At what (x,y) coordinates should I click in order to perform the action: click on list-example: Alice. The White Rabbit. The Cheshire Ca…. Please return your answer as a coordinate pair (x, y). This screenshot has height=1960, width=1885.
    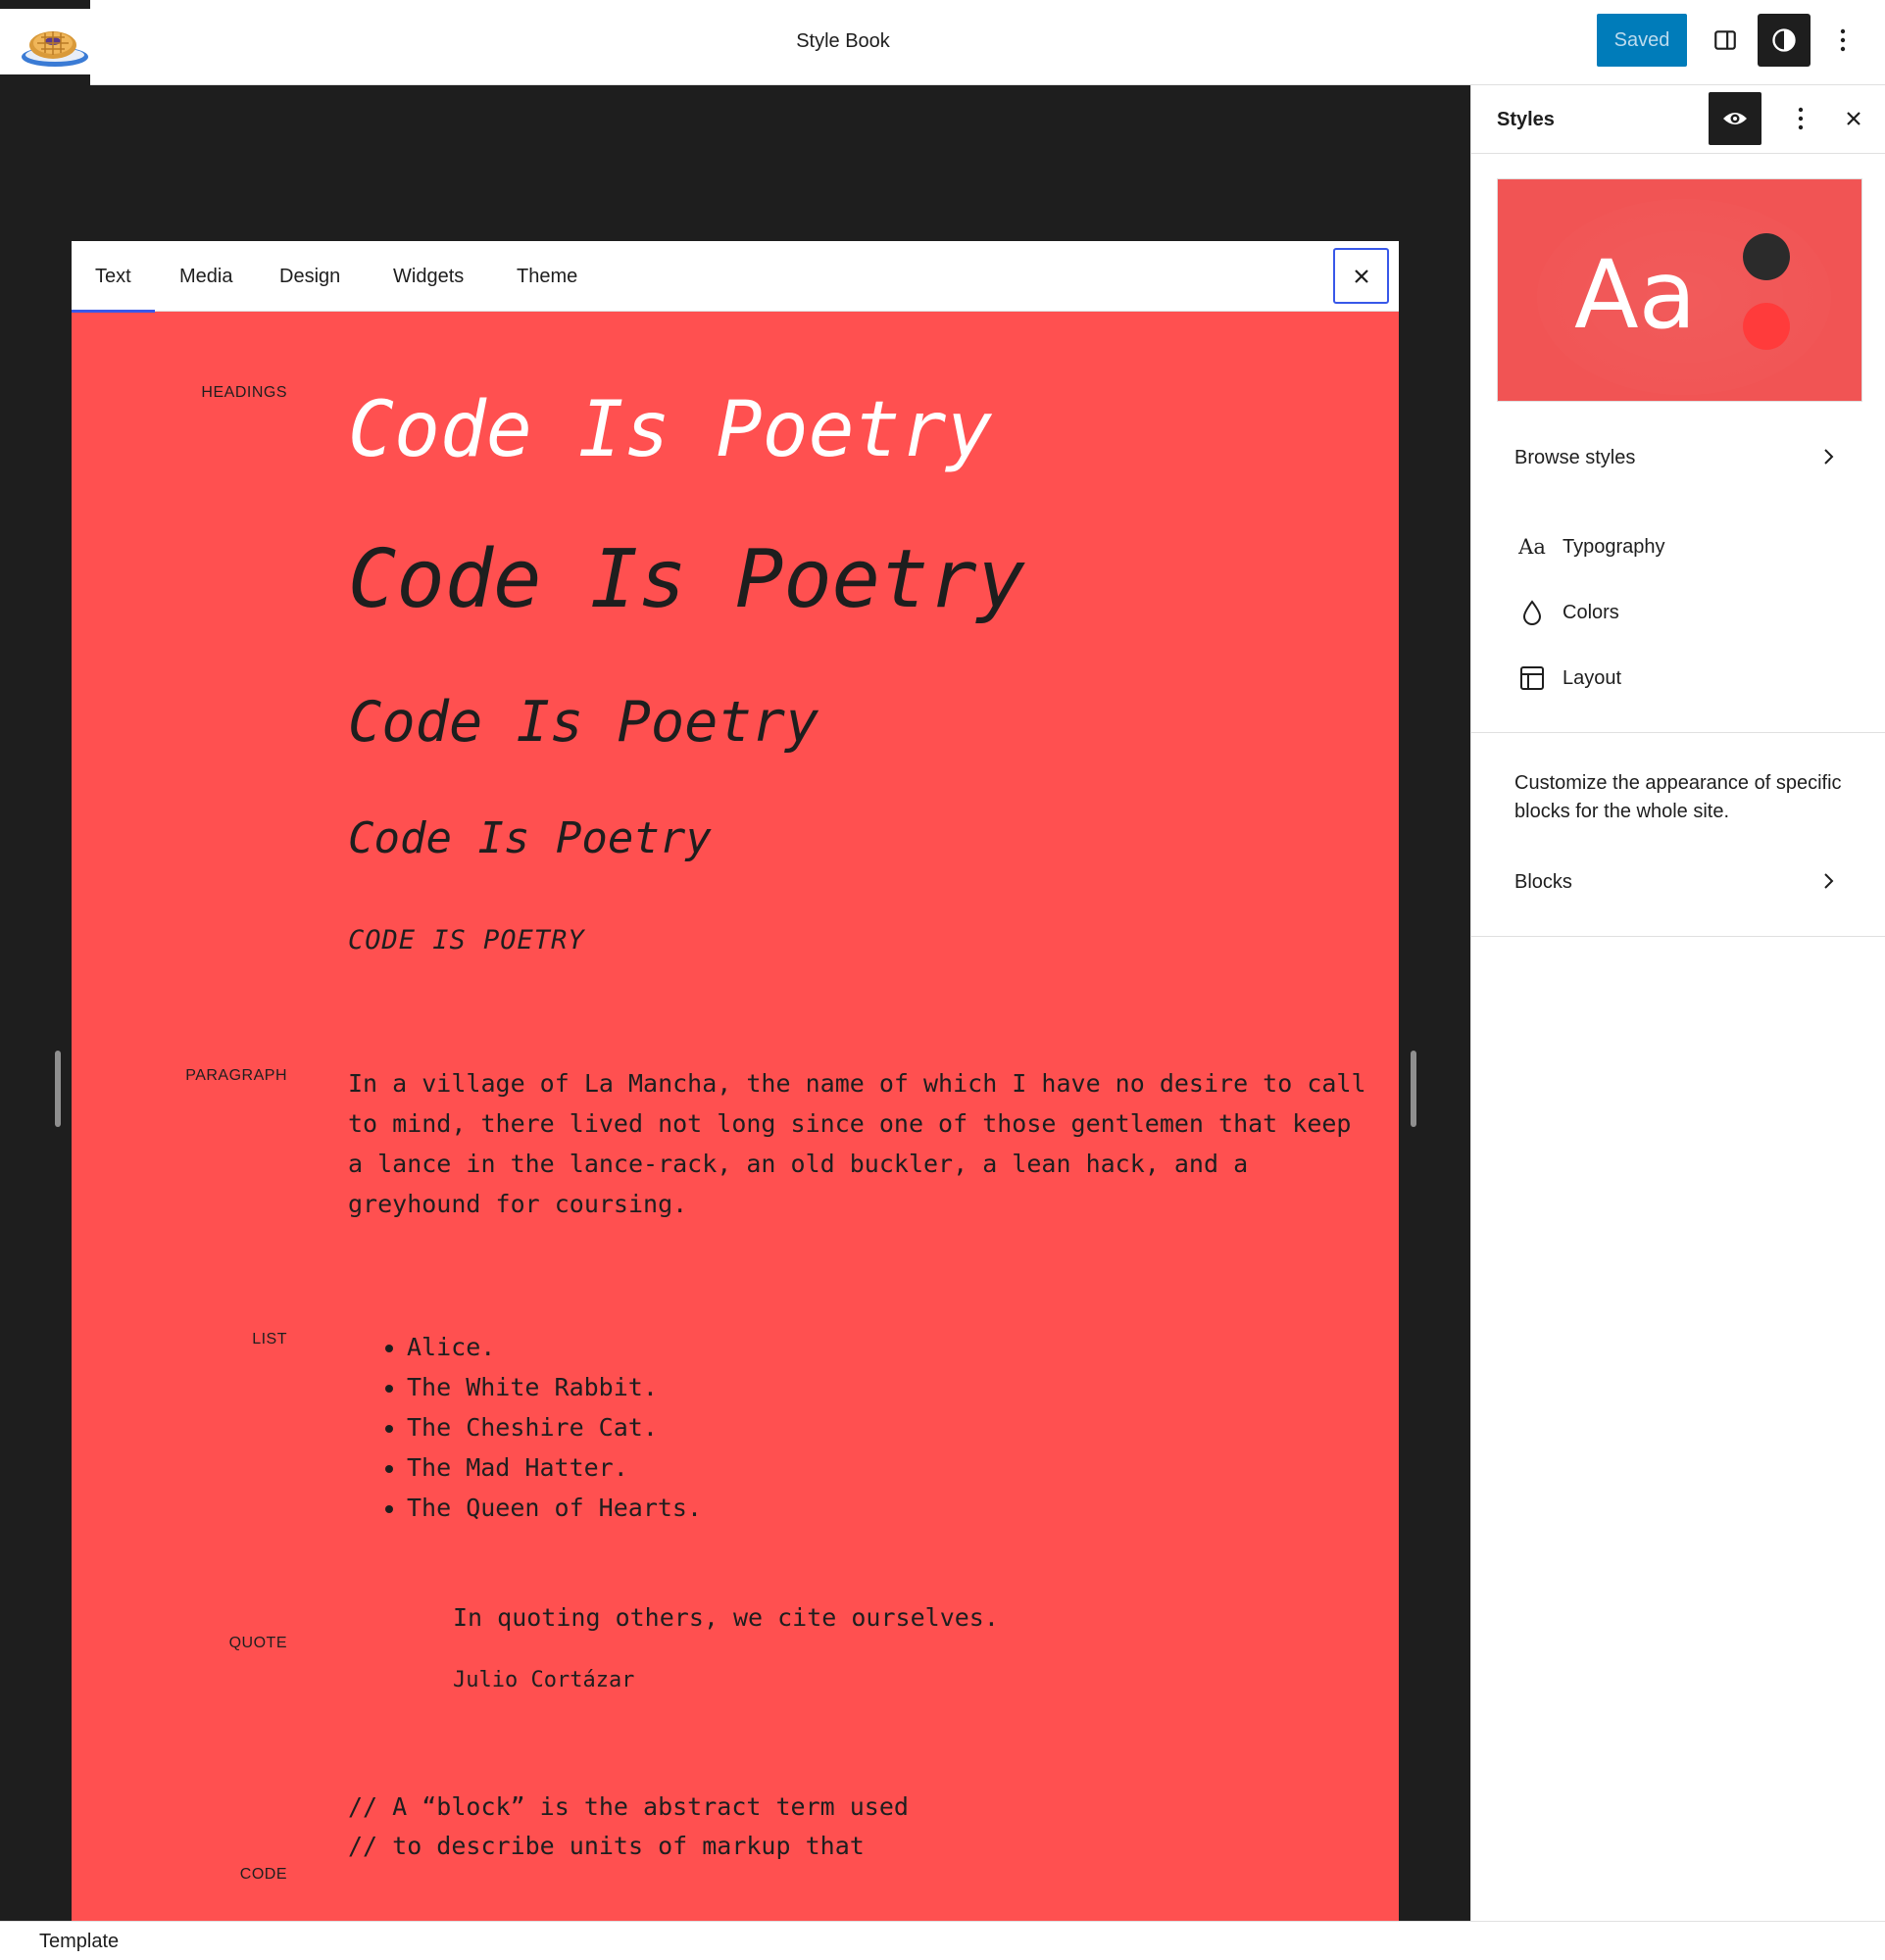
    Looking at the image, I should click on (554, 1427).